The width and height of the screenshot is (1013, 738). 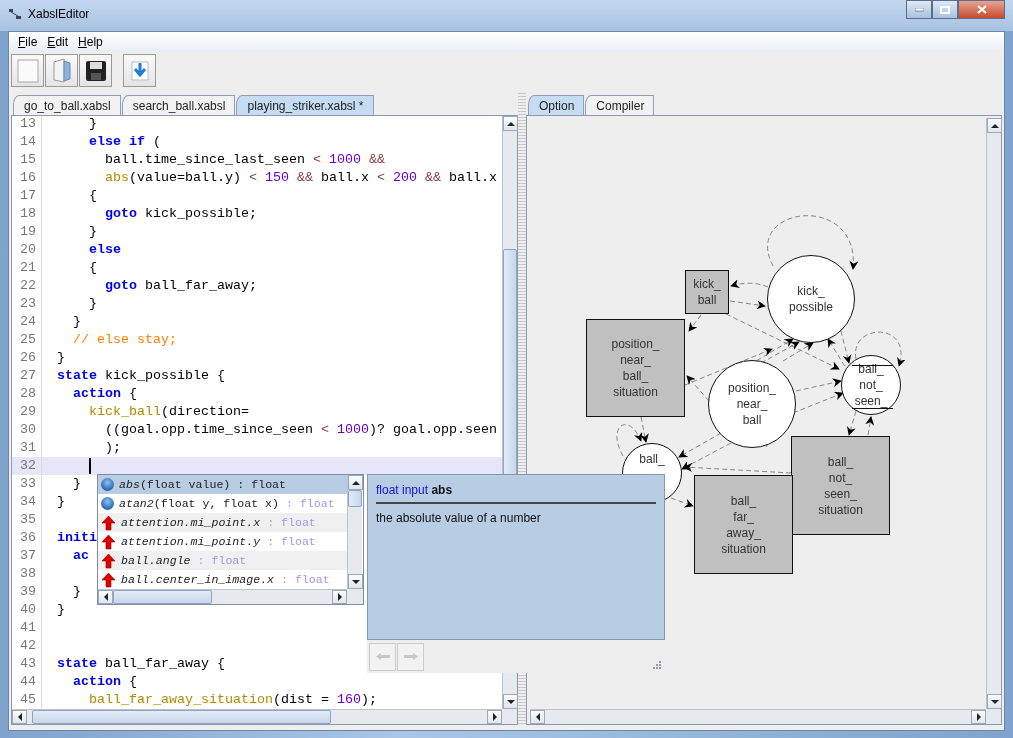 What do you see at coordinates (90, 41) in the screenshot?
I see `menu-item: Help` at bounding box center [90, 41].